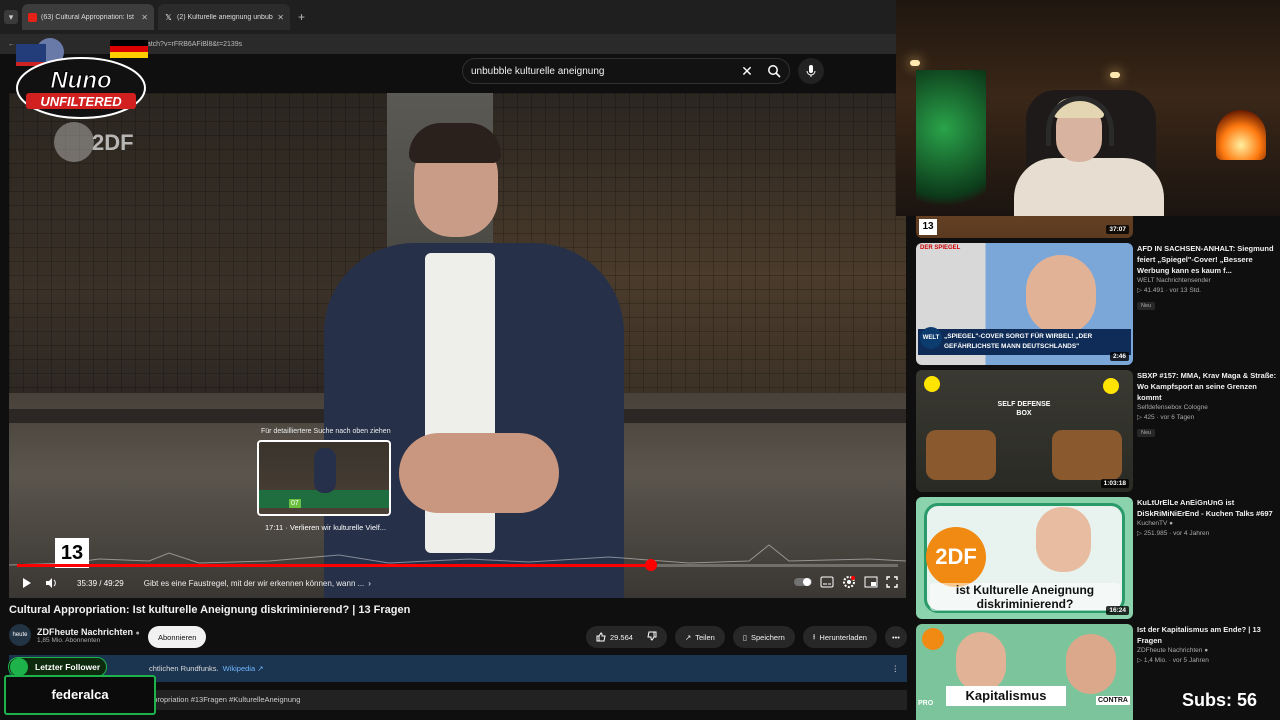 The height and width of the screenshot is (720, 1280). Describe the element at coordinates (843, 637) in the screenshot. I see `download-label: Herunterladen` at that location.